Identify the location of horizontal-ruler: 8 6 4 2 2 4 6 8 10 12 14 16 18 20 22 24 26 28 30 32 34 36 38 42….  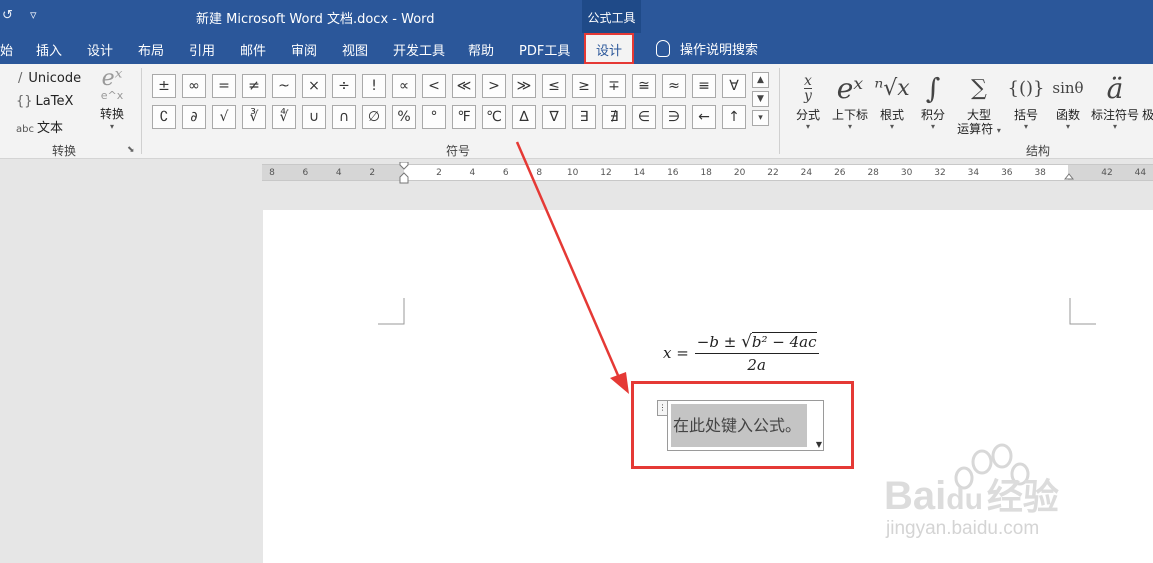
(707, 173).